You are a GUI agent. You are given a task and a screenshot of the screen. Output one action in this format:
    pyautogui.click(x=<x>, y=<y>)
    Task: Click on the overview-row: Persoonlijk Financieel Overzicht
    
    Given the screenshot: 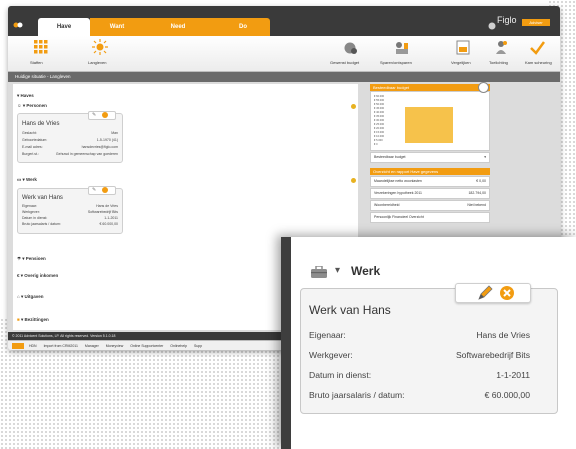 What is the action you would take?
    pyautogui.click(x=430, y=217)
    